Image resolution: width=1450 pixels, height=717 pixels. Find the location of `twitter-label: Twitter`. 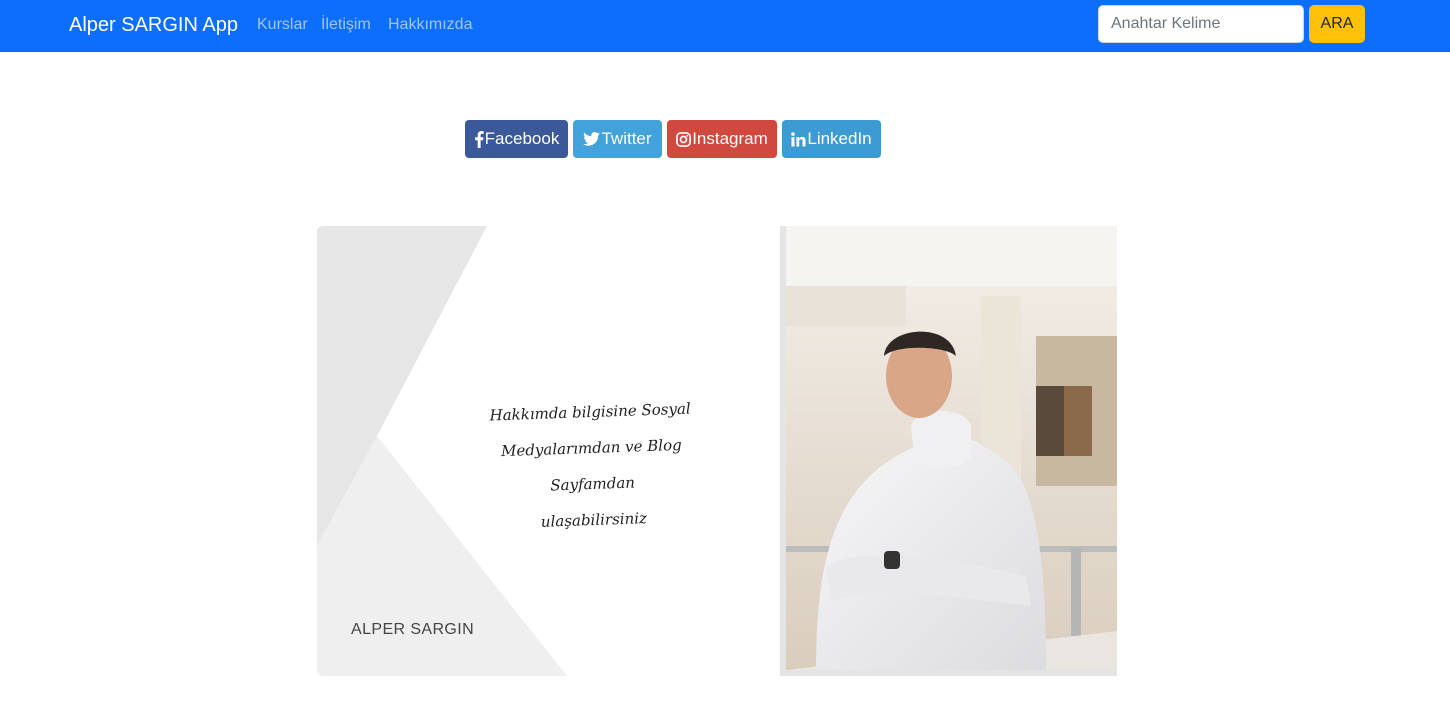

twitter-label: Twitter is located at coordinates (626, 138).